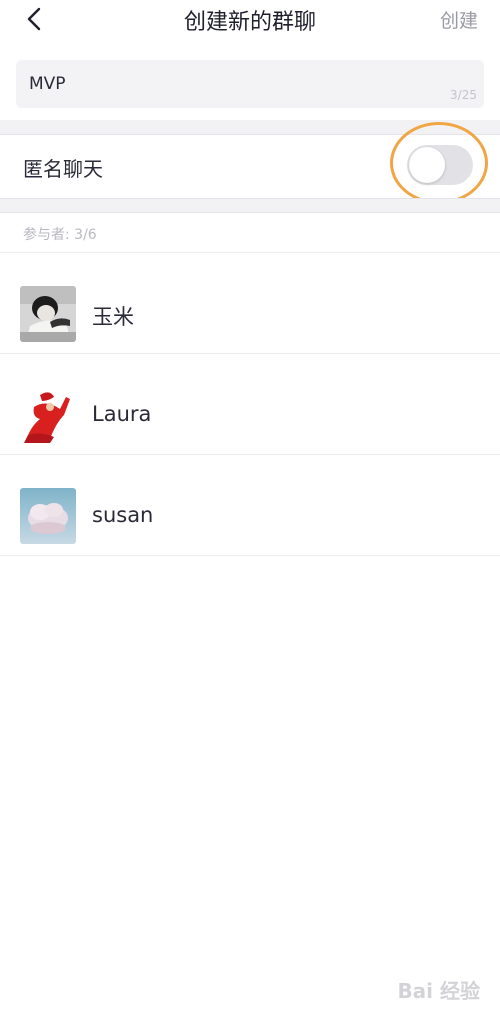 This screenshot has height=1012, width=500. I want to click on divider, so click(250, 555).